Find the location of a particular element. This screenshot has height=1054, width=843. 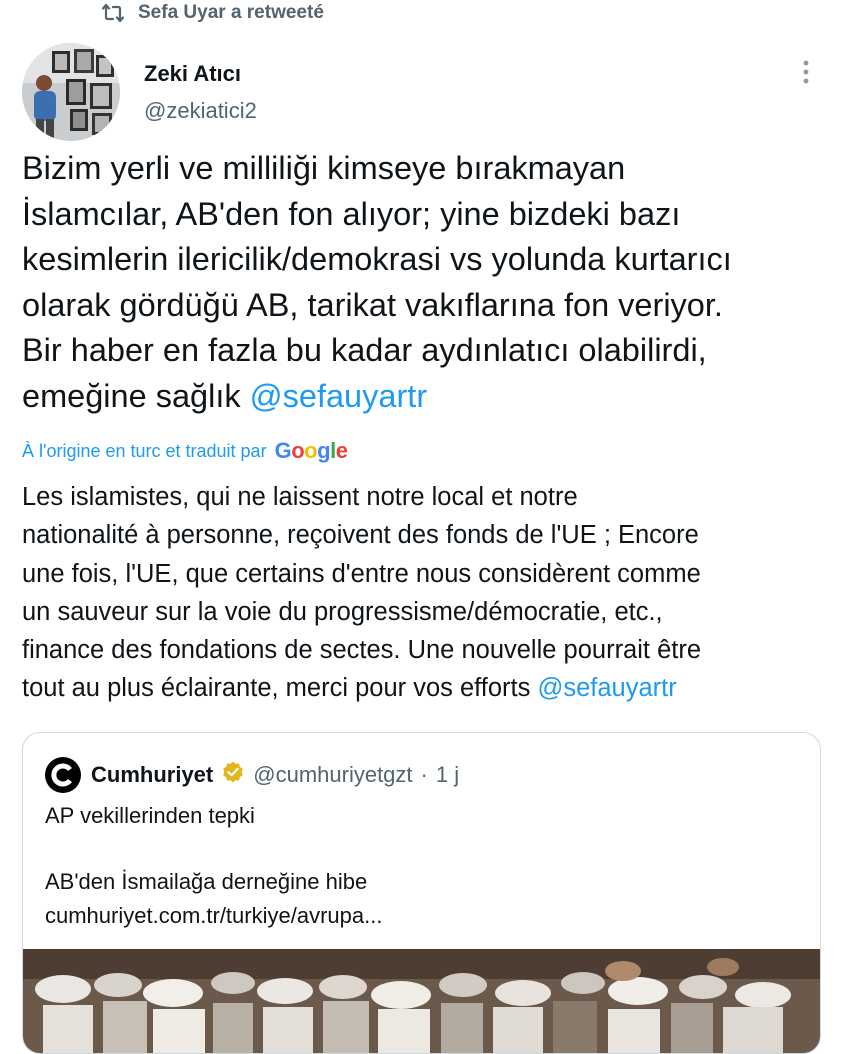

mention-link: @sefauyartr is located at coordinates (339, 396).